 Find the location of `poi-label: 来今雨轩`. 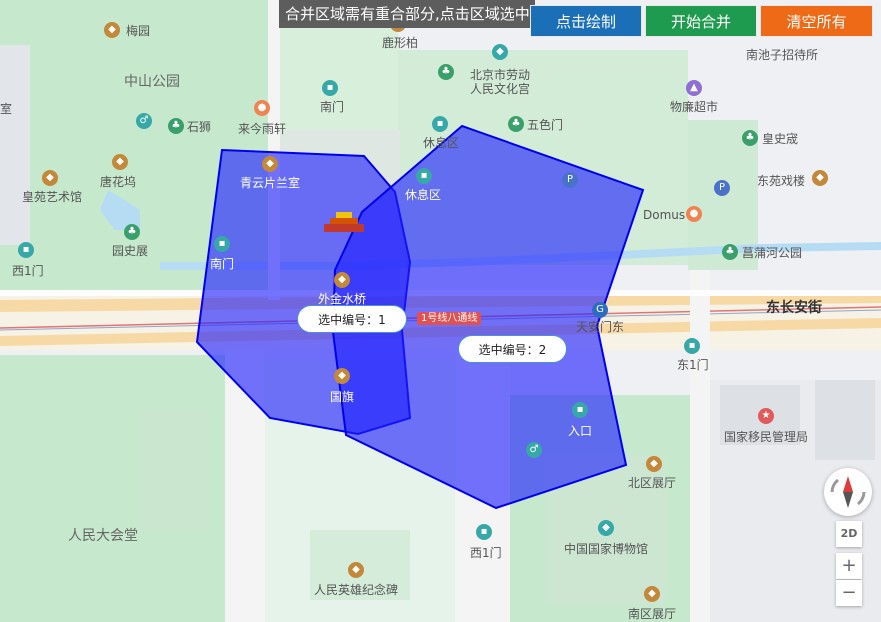

poi-label: 来今雨轩 is located at coordinates (262, 129).